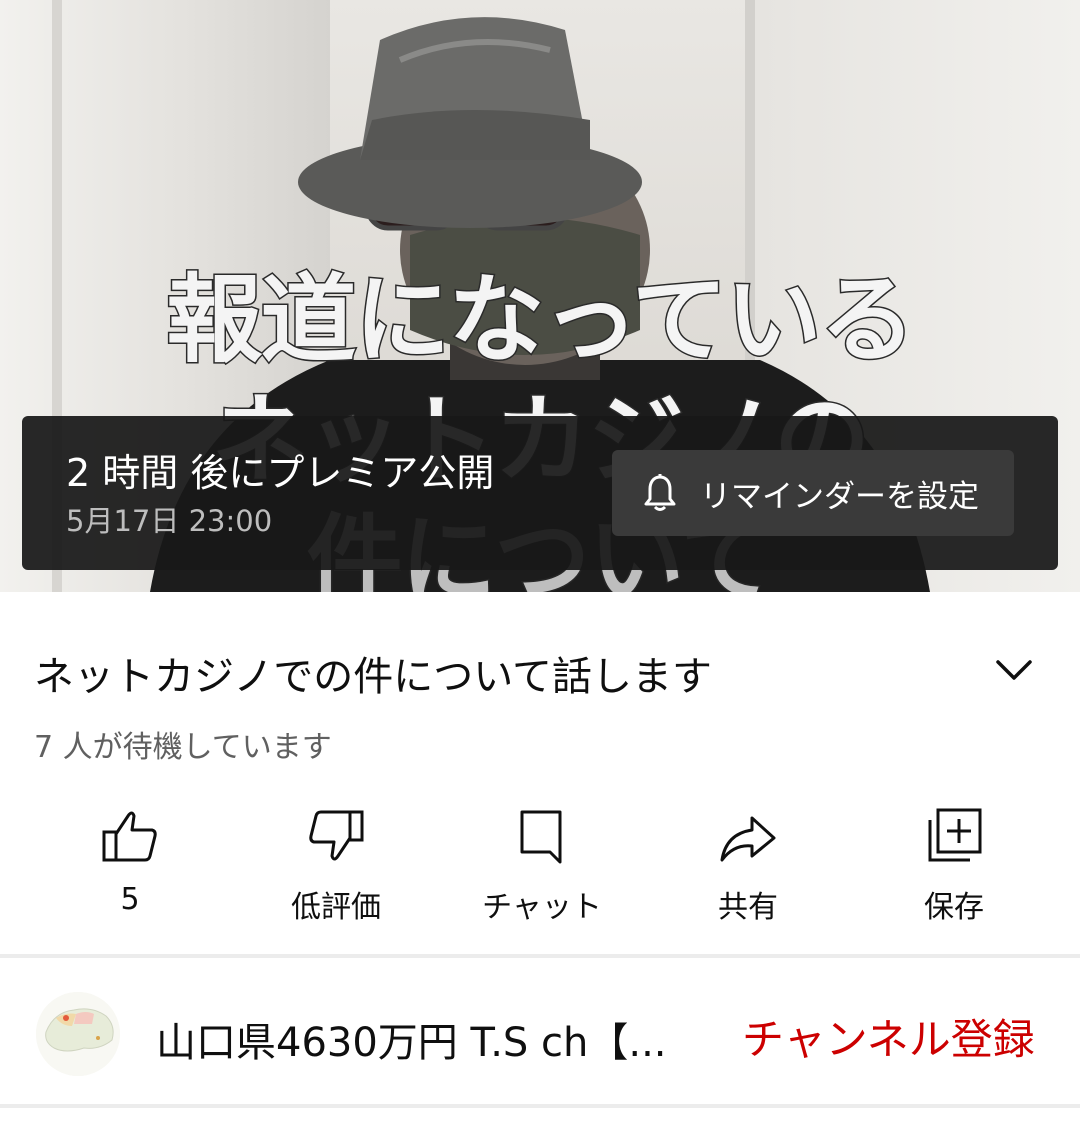  I want to click on share-button: 共有, so click(748, 870).